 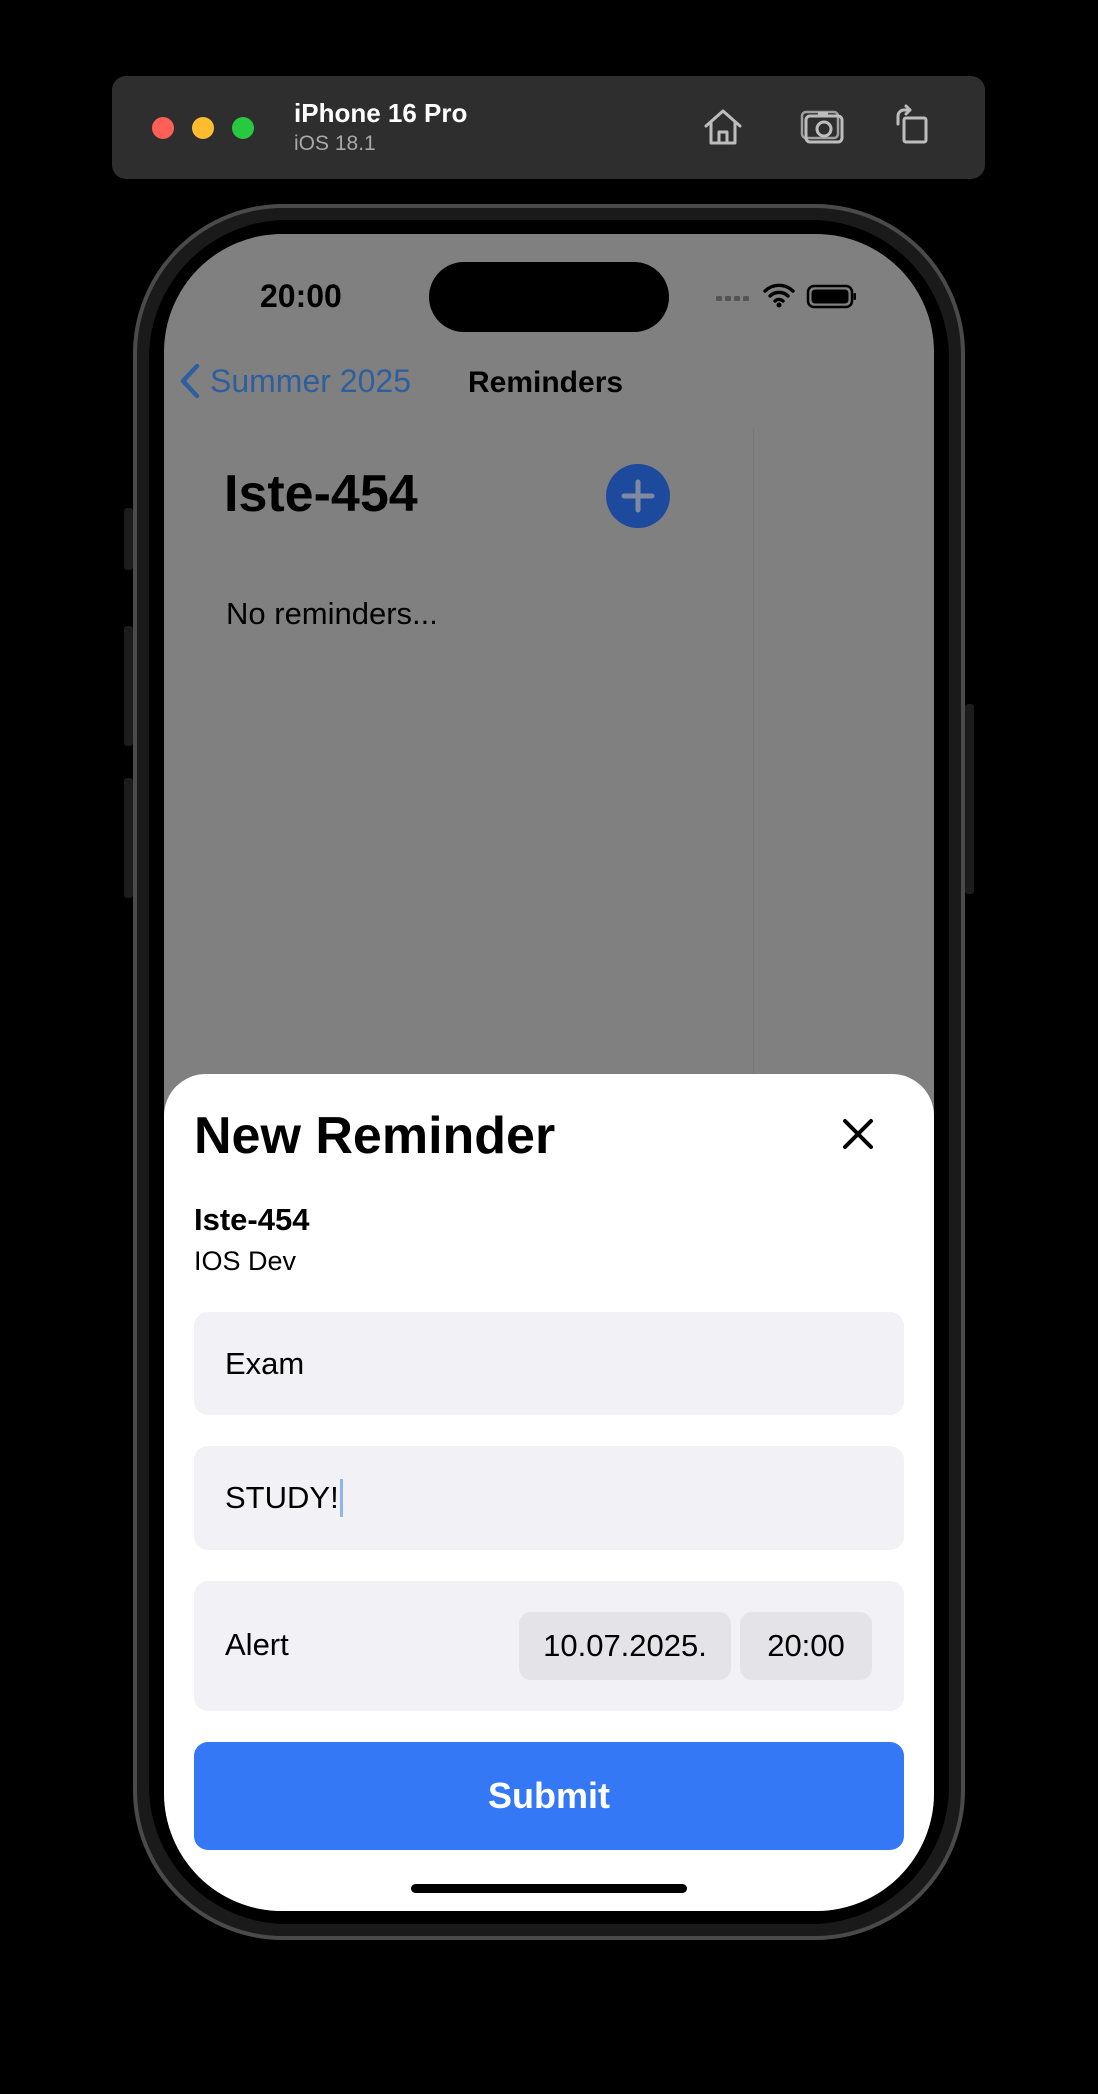 What do you see at coordinates (549, 1796) in the screenshot?
I see `submit-button: Submit` at bounding box center [549, 1796].